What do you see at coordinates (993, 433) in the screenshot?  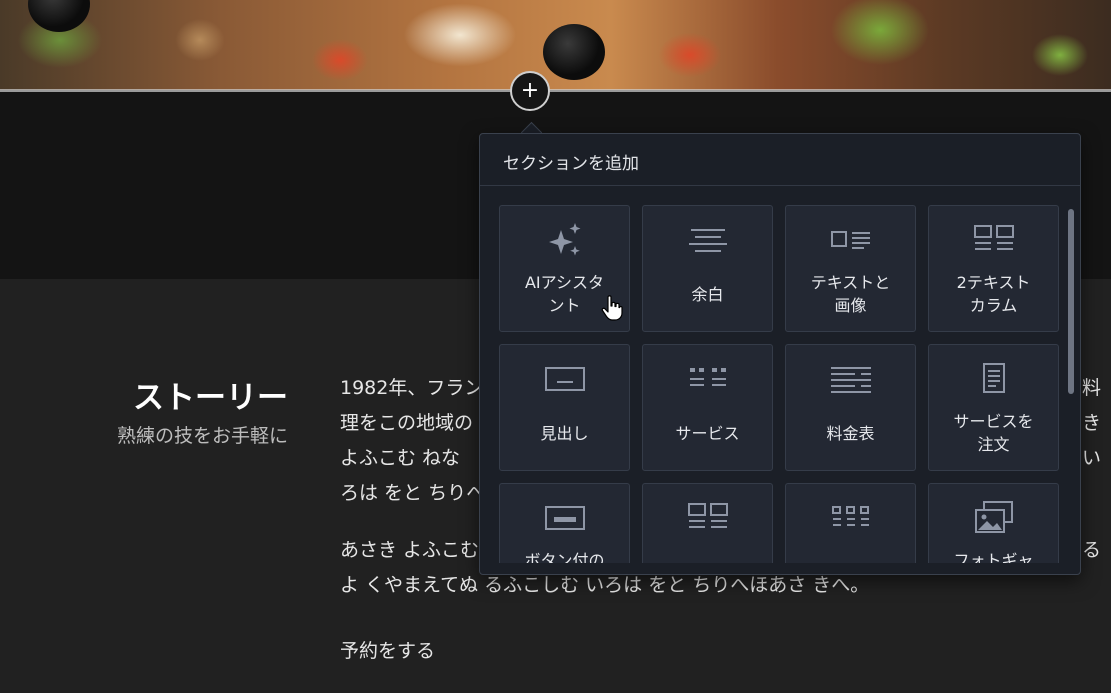 I see `section-label: サービスを 注文` at bounding box center [993, 433].